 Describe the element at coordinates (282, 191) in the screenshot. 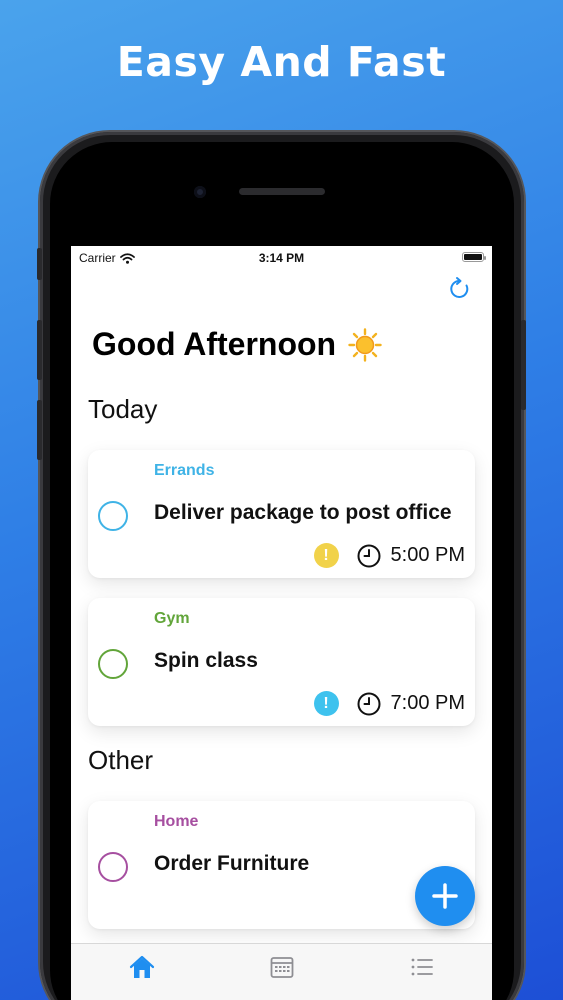

I see `earpiece-speaker` at that location.